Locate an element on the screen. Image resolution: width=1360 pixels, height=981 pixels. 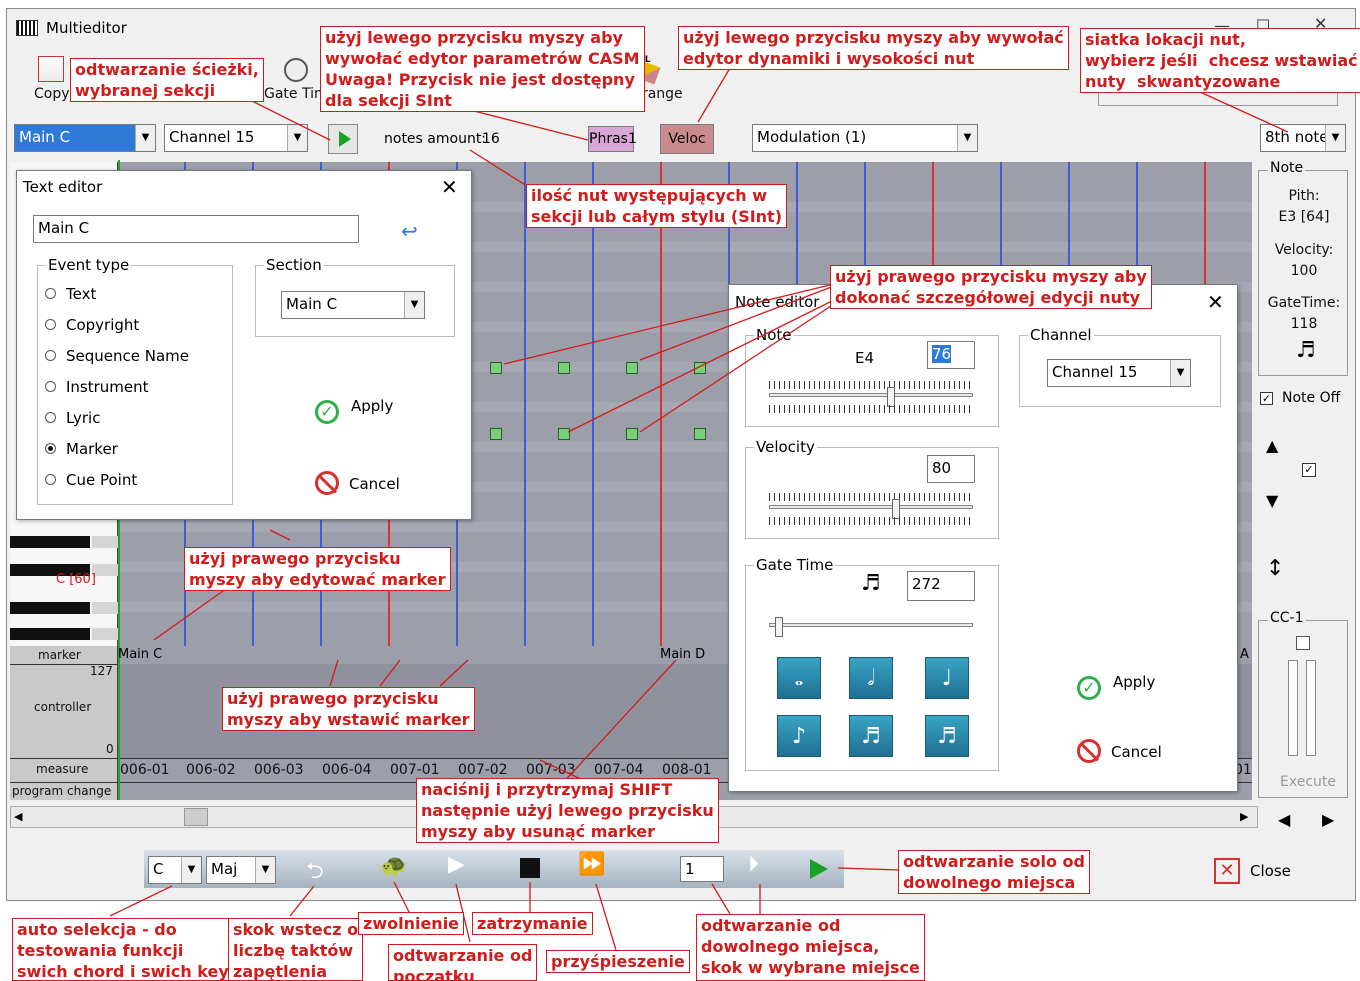
gate-time-icon is located at coordinates (296, 70).